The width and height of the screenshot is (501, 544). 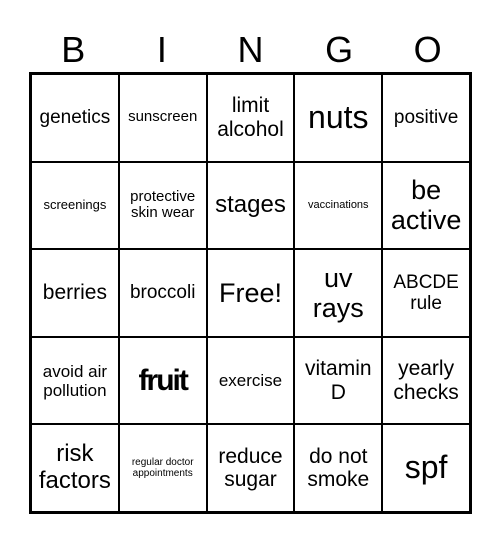 I want to click on bingo-cell: fruit, so click(x=162, y=380).